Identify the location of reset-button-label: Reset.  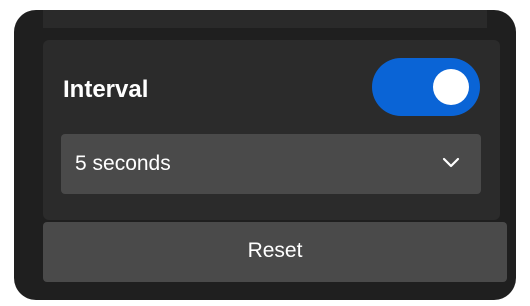
(275, 250).